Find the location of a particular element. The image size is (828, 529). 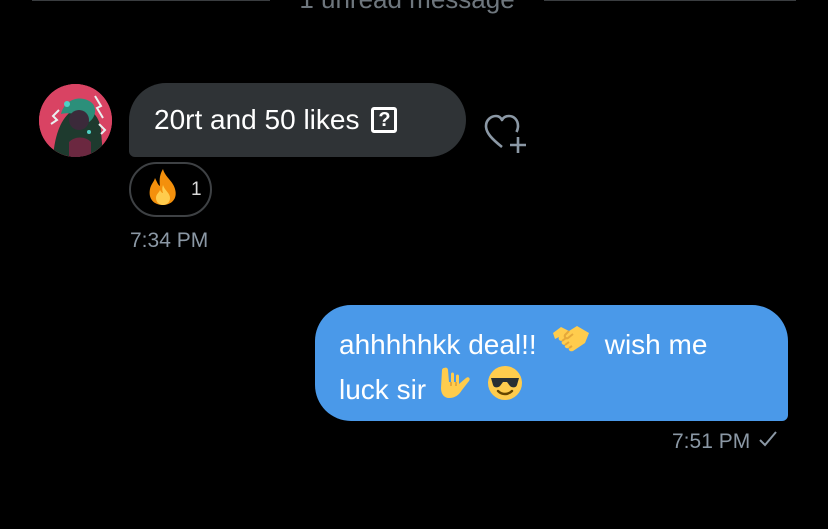

outgoing-message-line-1: ahhhhhkk deal!! wish me is located at coordinates (552, 344).